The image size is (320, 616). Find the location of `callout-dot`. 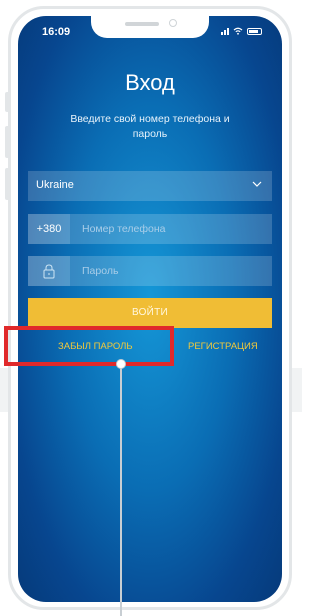

callout-dot is located at coordinates (121, 364).